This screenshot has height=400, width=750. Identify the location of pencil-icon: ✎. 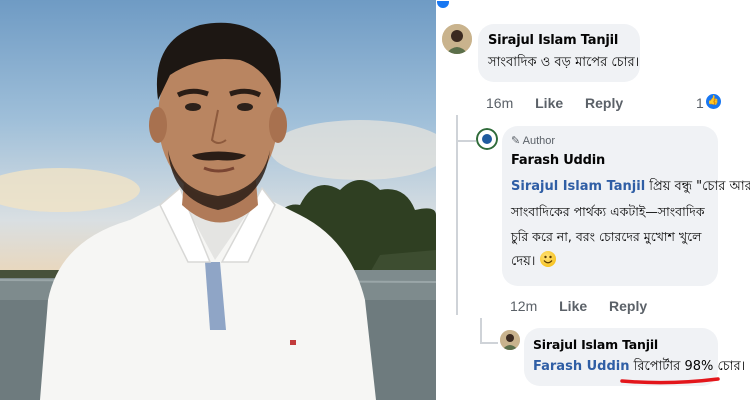
(516, 141).